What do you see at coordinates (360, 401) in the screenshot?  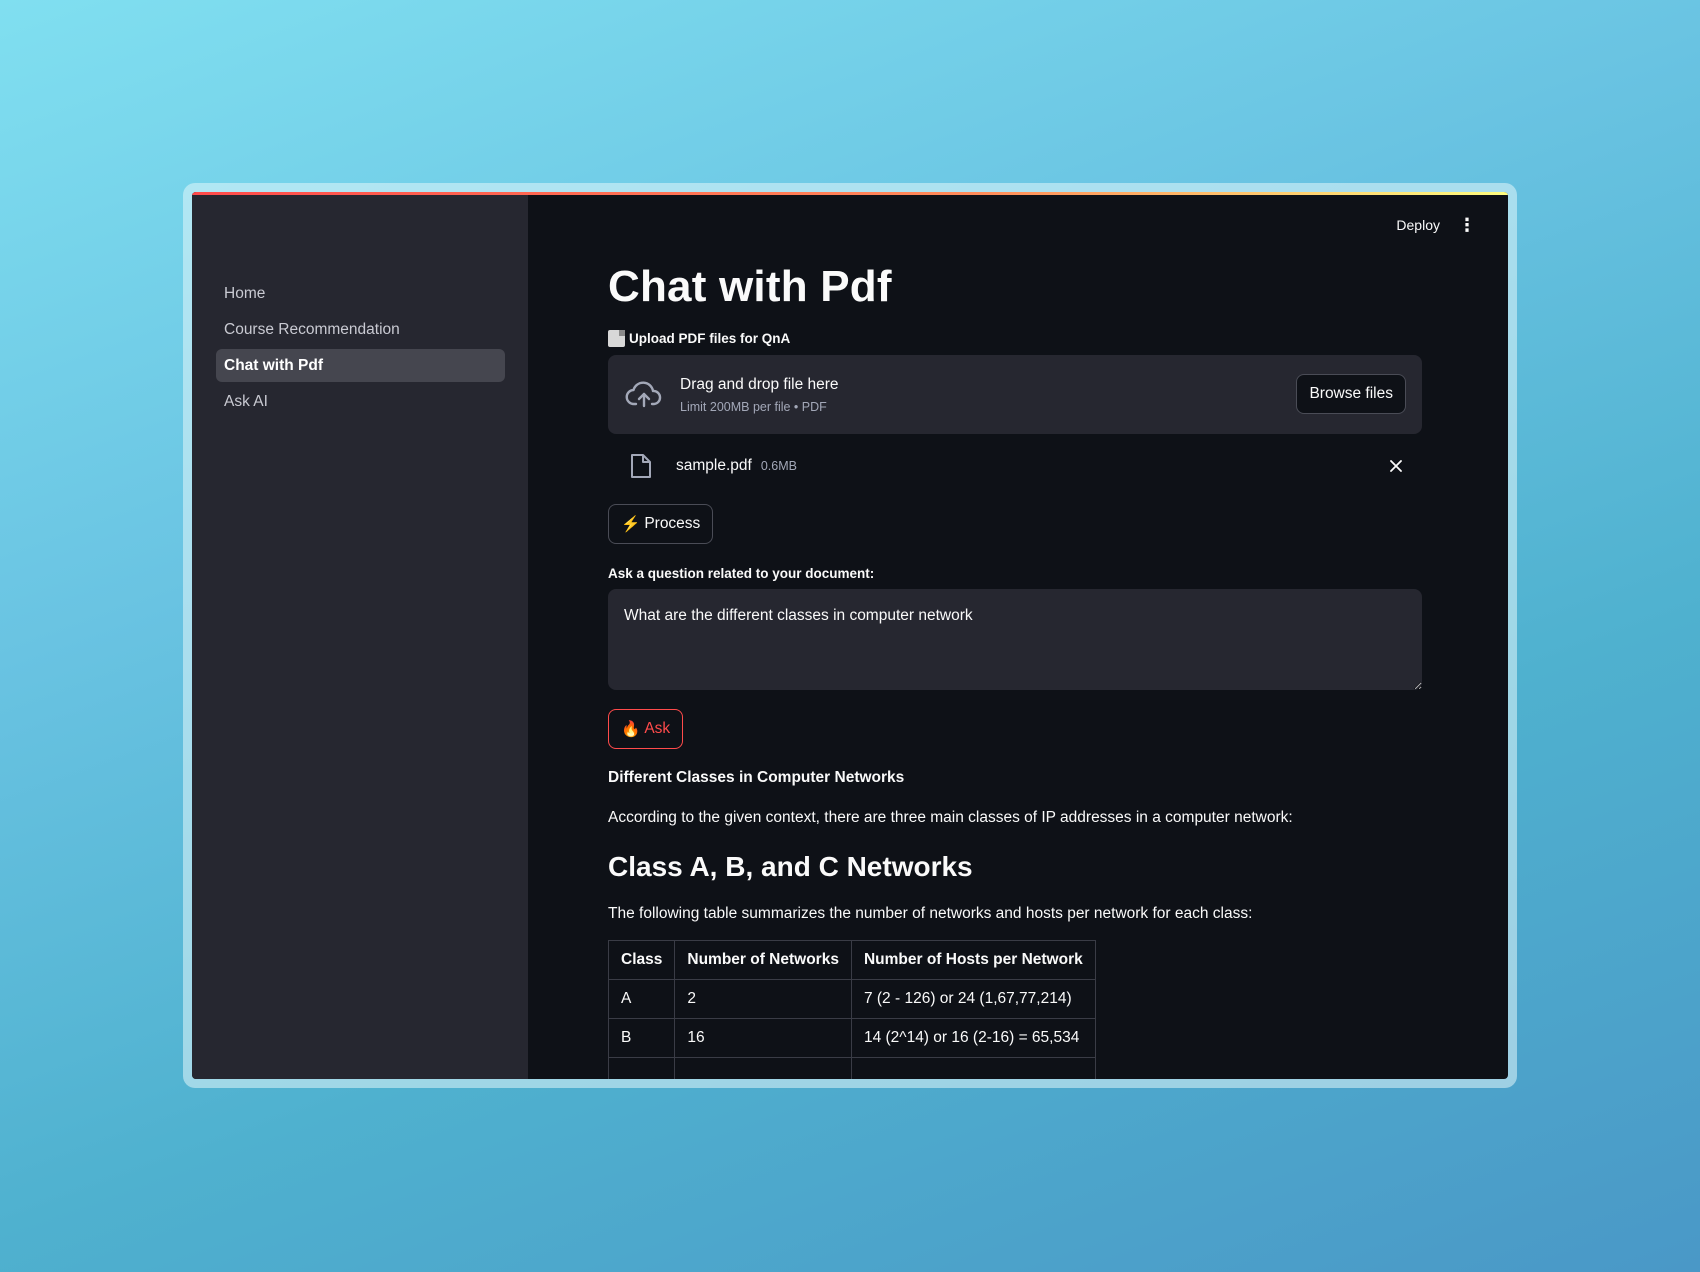 I see `sidebar-item-ask-ai: Ask AI` at bounding box center [360, 401].